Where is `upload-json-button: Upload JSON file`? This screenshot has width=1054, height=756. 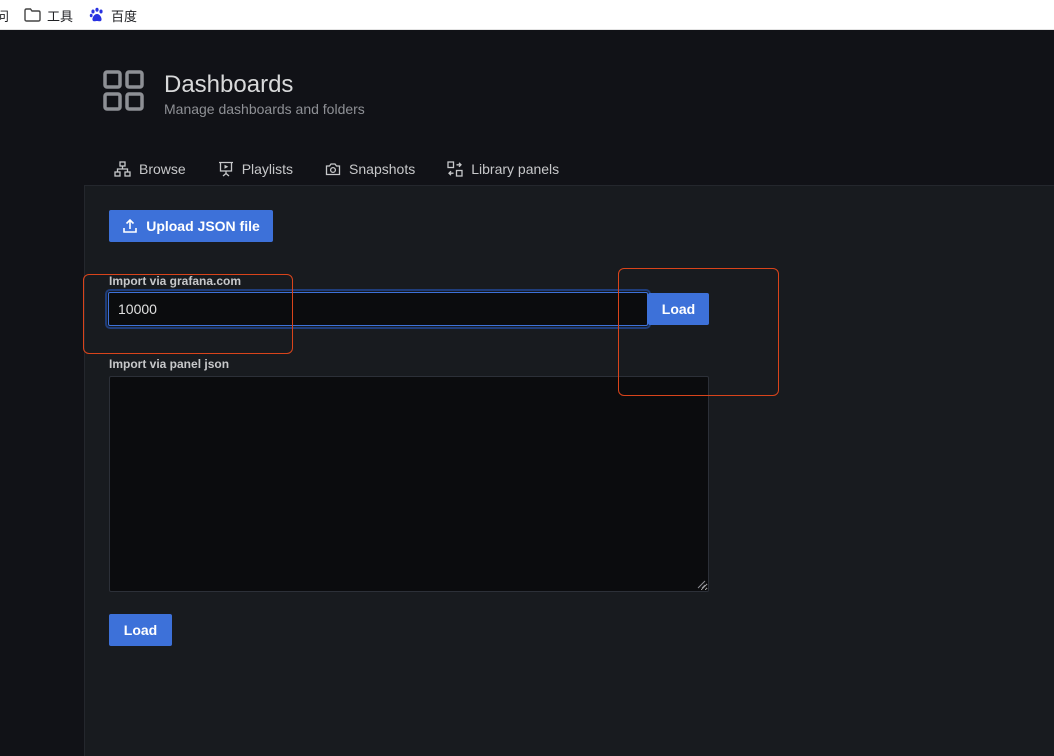 upload-json-button: Upload JSON file is located at coordinates (191, 226).